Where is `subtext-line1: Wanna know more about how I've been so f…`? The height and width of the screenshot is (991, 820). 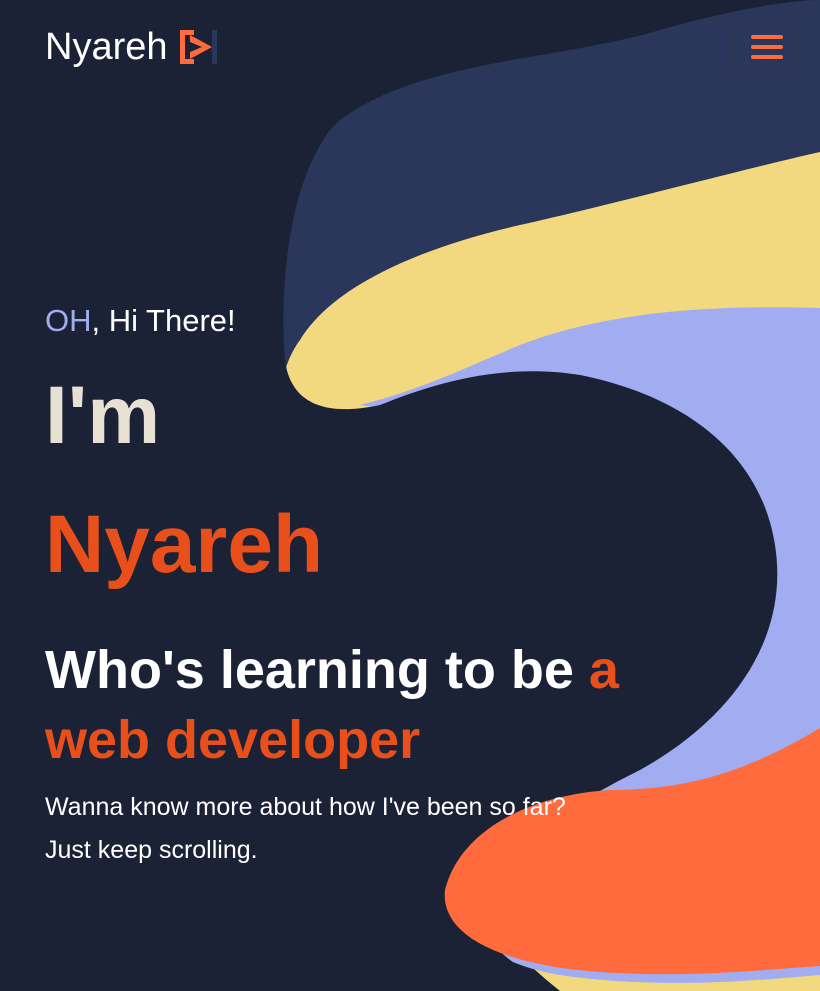 subtext-line1: Wanna know more about how I've been so f… is located at coordinates (305, 807).